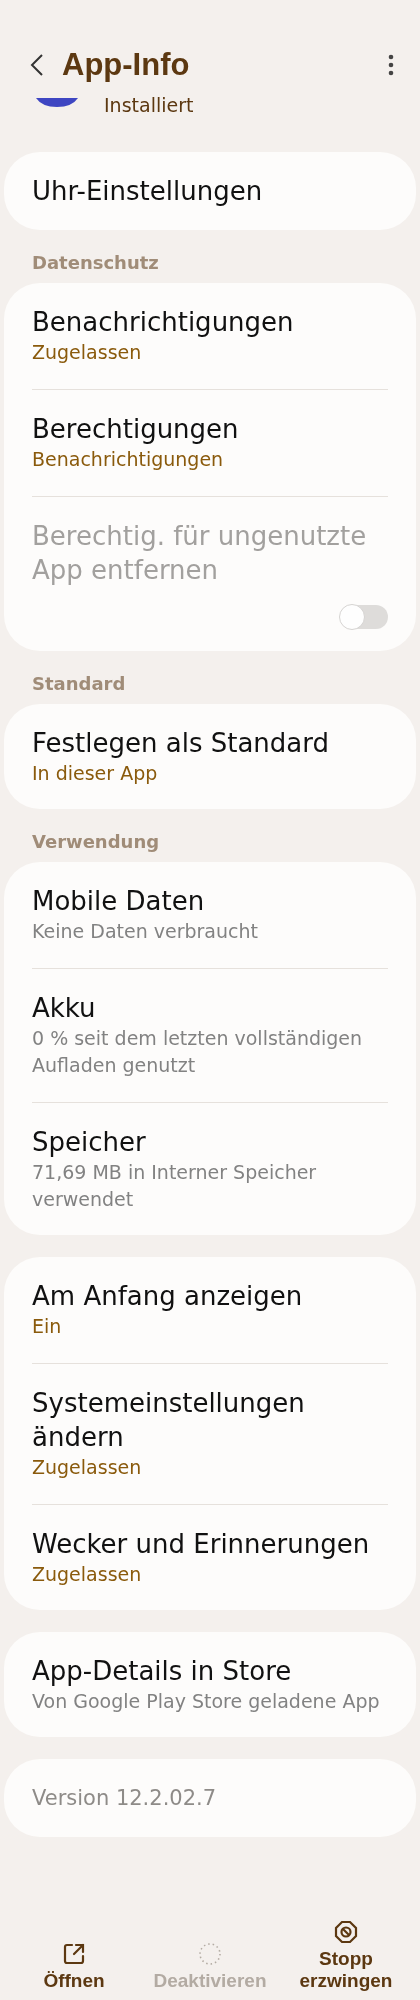  Describe the element at coordinates (95, 773) in the screenshot. I see `setting-summary: In dieser App` at that location.